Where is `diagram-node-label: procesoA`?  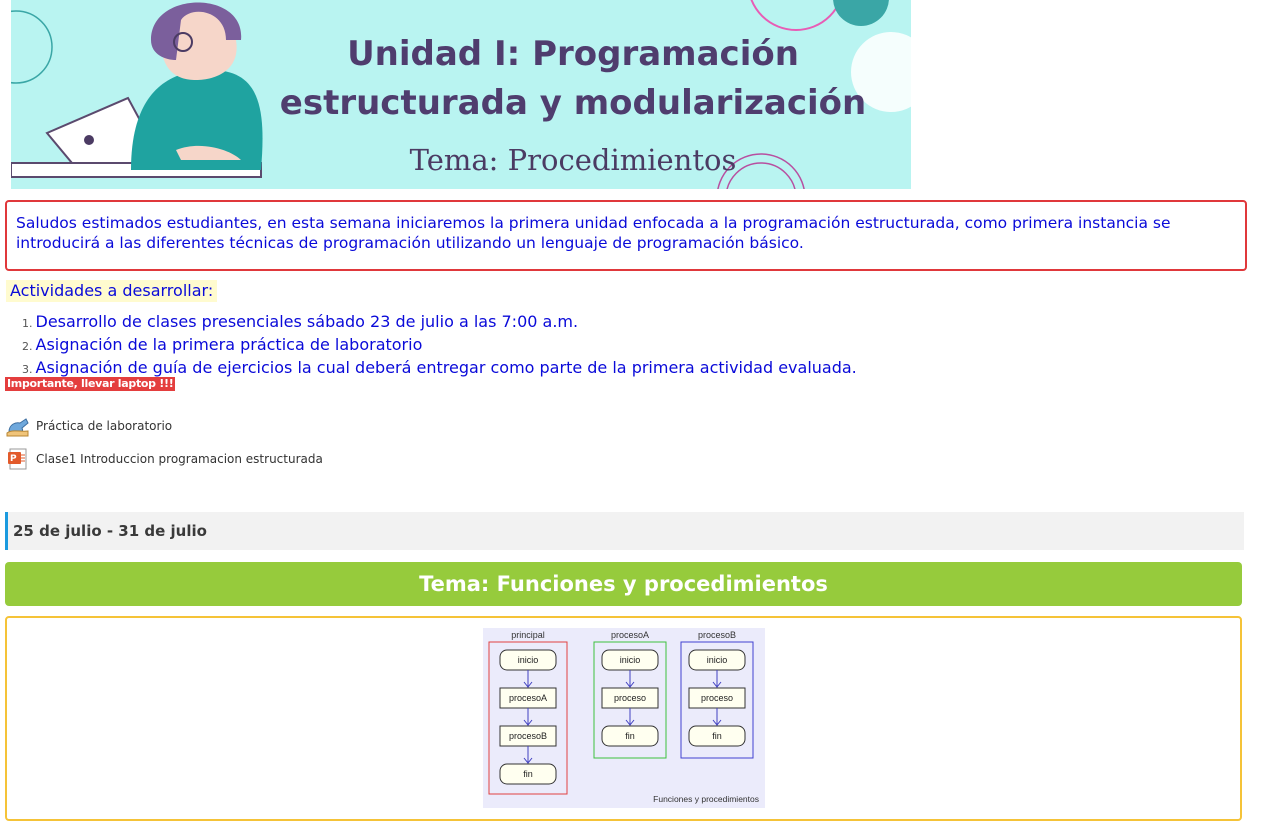 diagram-node-label: procesoA is located at coordinates (528, 698).